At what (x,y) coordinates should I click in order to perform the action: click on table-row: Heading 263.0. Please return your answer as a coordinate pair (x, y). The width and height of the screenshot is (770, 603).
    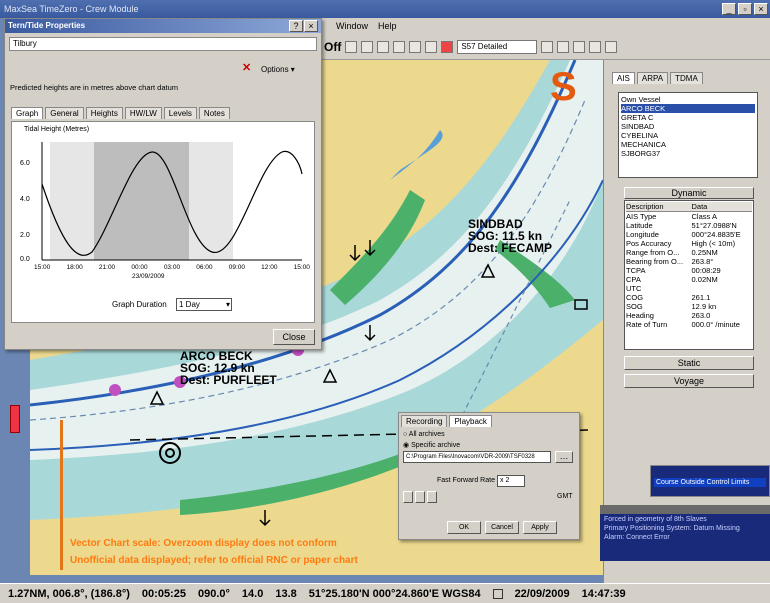
    Looking at the image, I should click on (689, 315).